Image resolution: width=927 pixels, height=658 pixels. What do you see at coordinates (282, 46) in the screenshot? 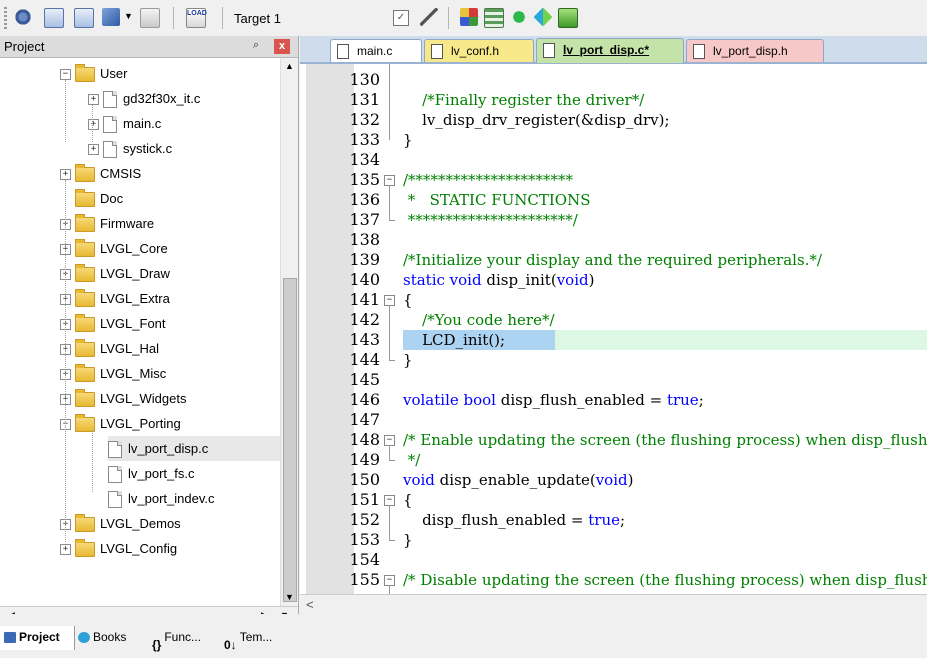
I see `close-icon: x` at bounding box center [282, 46].